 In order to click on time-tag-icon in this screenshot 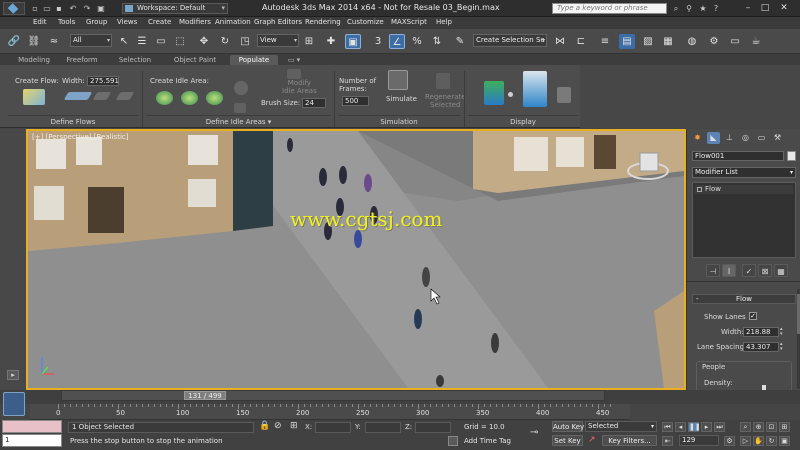, I will do `click(453, 441)`.